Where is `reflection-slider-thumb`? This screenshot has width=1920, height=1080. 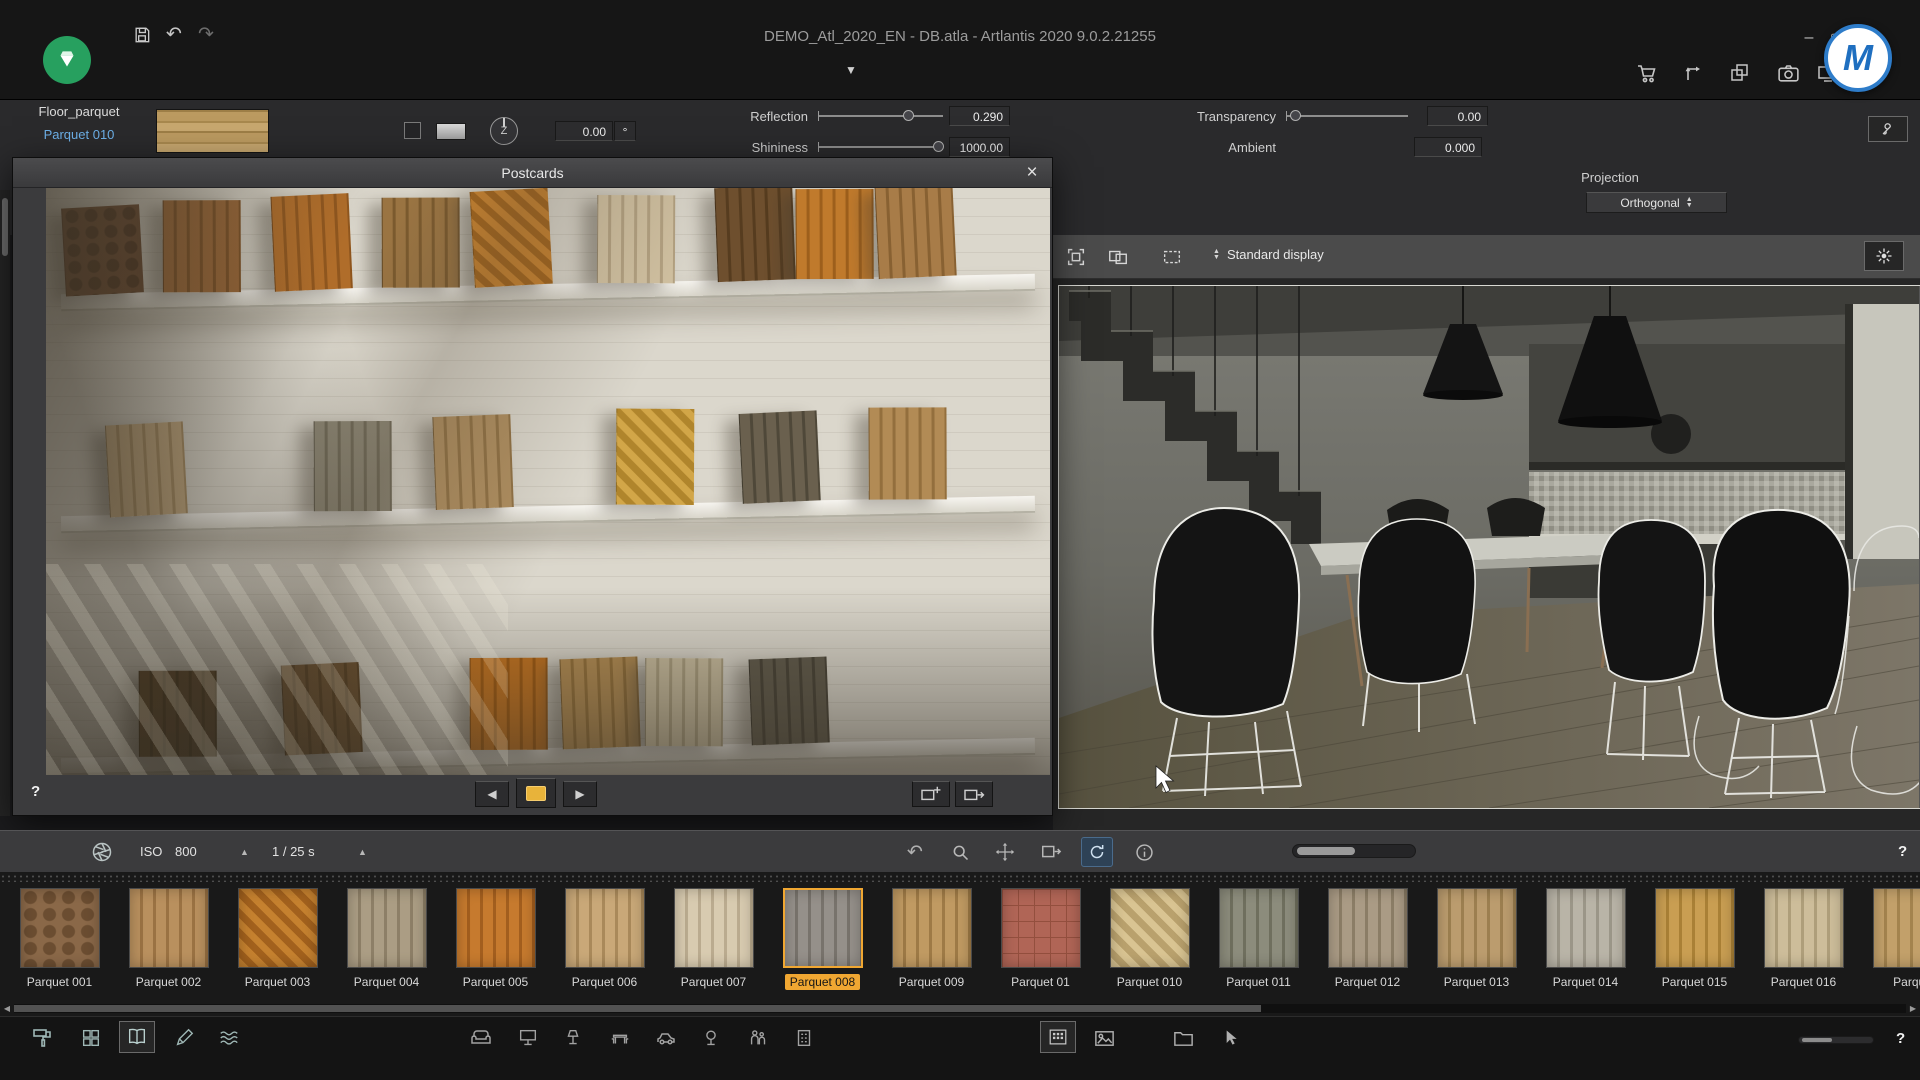 reflection-slider-thumb is located at coordinates (908, 115).